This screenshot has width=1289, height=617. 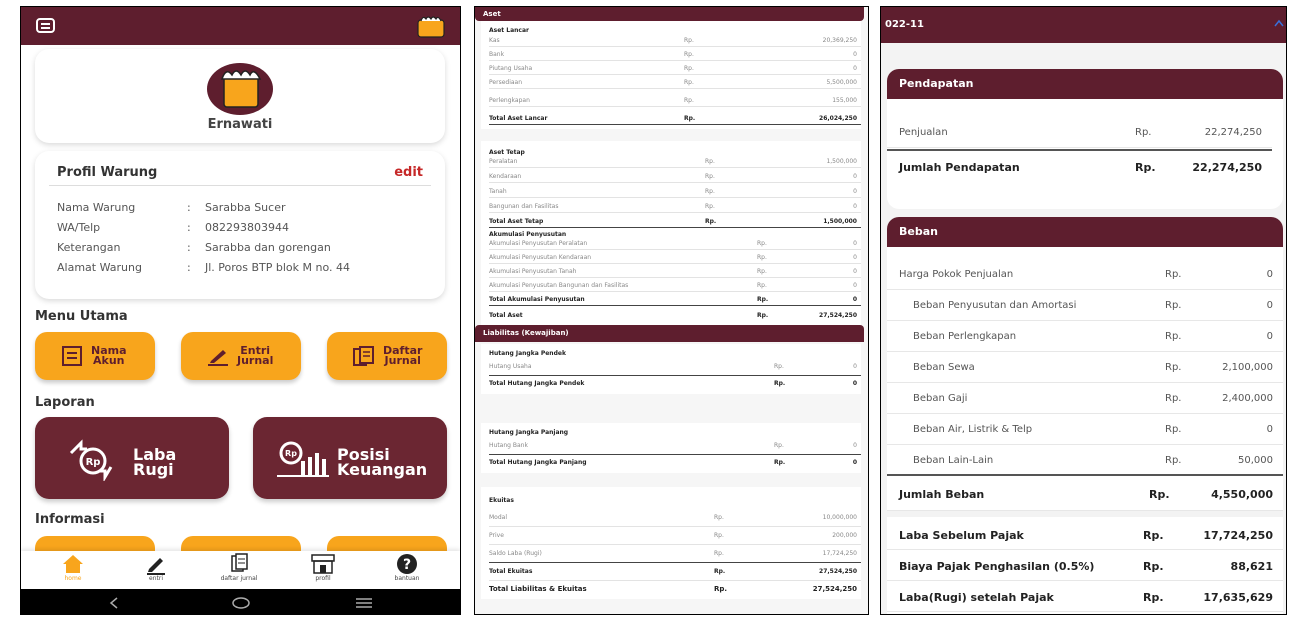 What do you see at coordinates (132, 458) in the screenshot?
I see `laba-rugi-button: Rp Laba Rugi` at bounding box center [132, 458].